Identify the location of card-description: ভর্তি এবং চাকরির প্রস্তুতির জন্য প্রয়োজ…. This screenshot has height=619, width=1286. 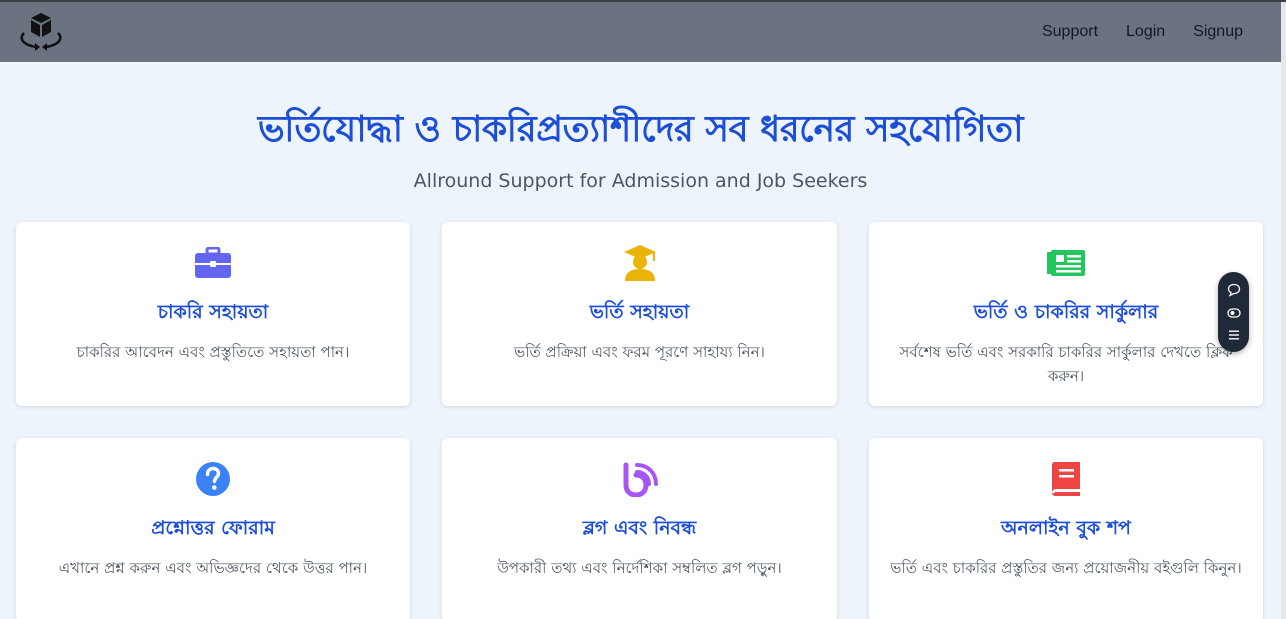
(1066, 568).